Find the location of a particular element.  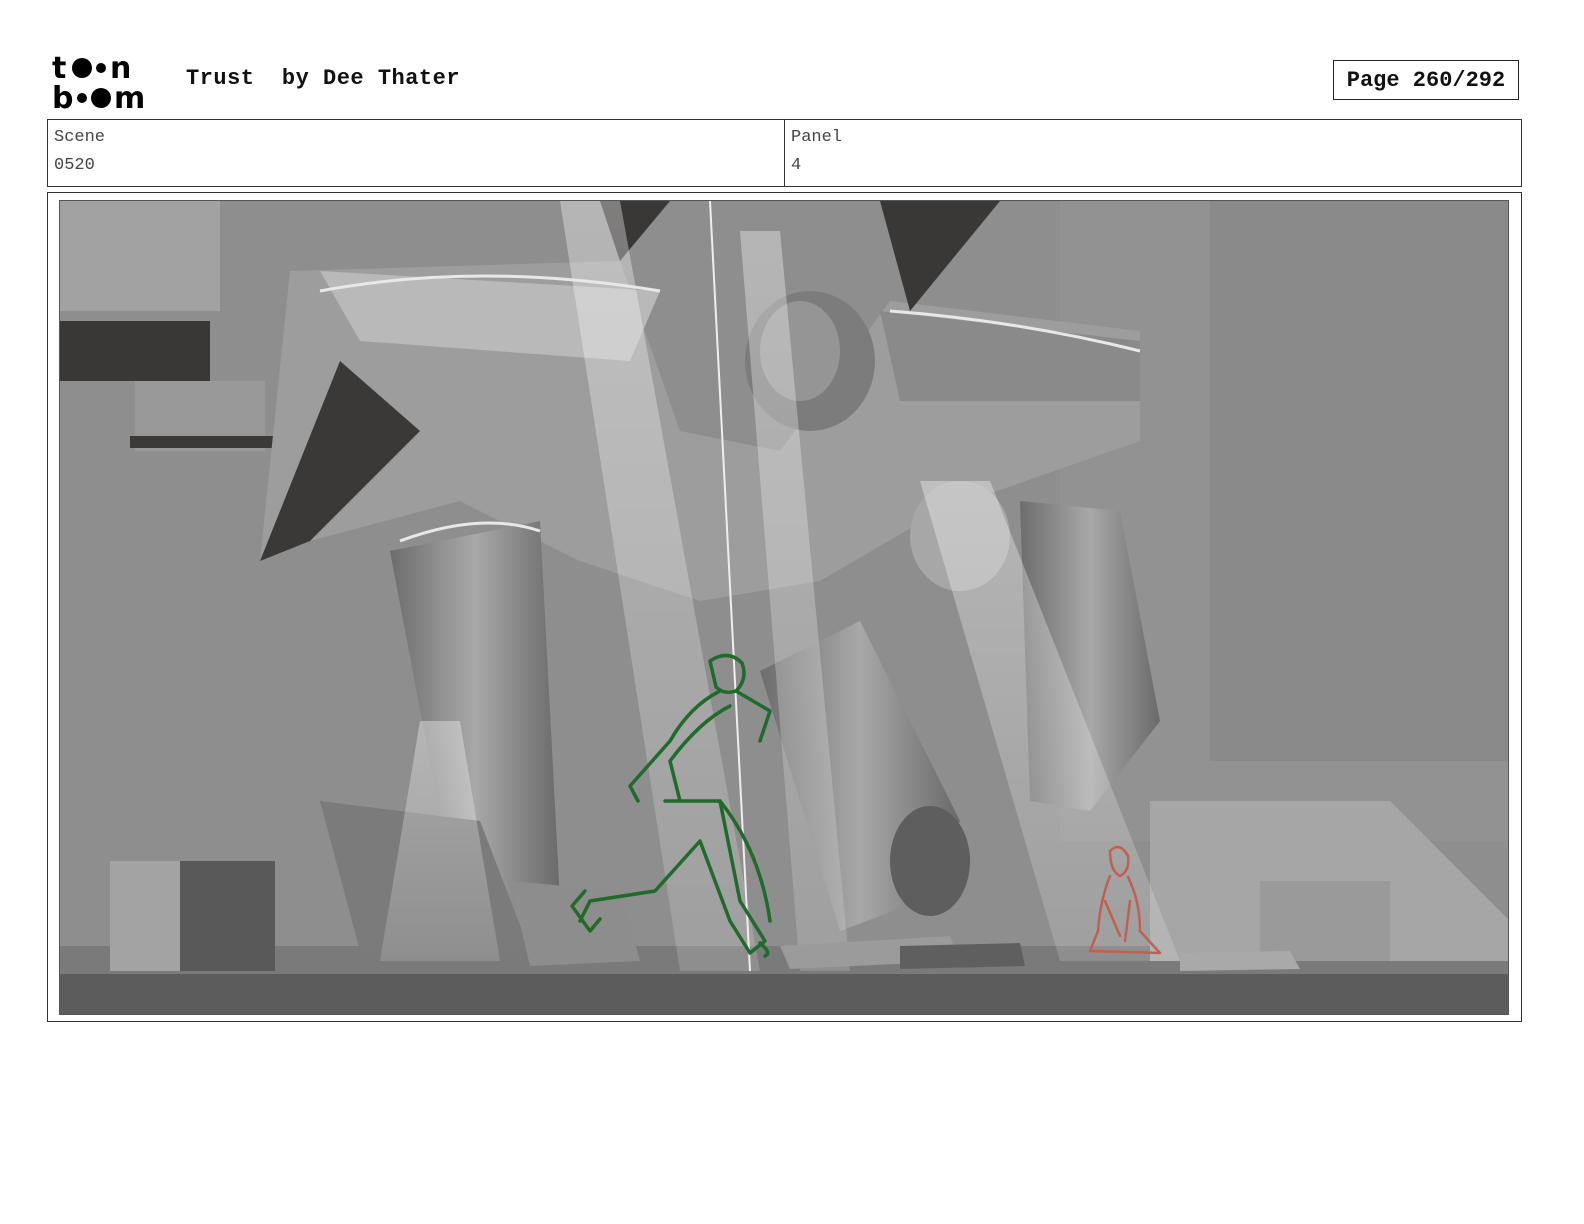

toon-boom-logo: t n b m is located at coordinates (98, 81).